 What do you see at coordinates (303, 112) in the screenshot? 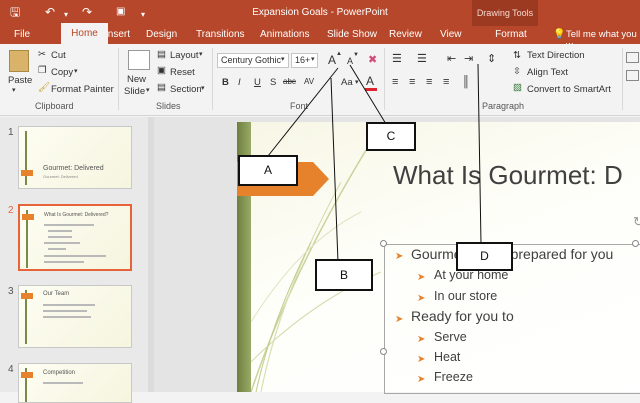
I see `callout-line-a` at bounding box center [303, 112].